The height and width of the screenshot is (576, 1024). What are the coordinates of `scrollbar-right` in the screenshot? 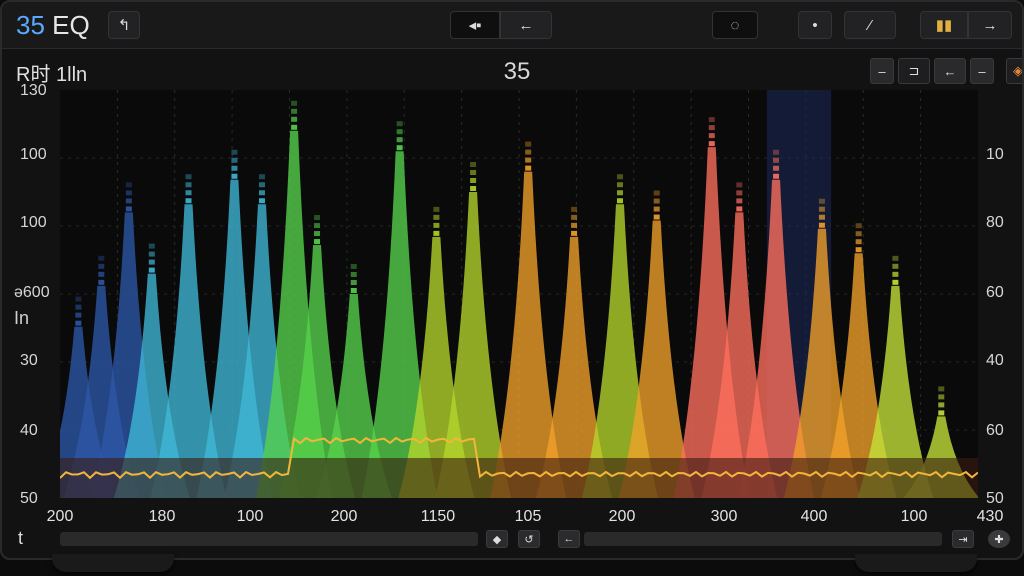 It's located at (763, 539).